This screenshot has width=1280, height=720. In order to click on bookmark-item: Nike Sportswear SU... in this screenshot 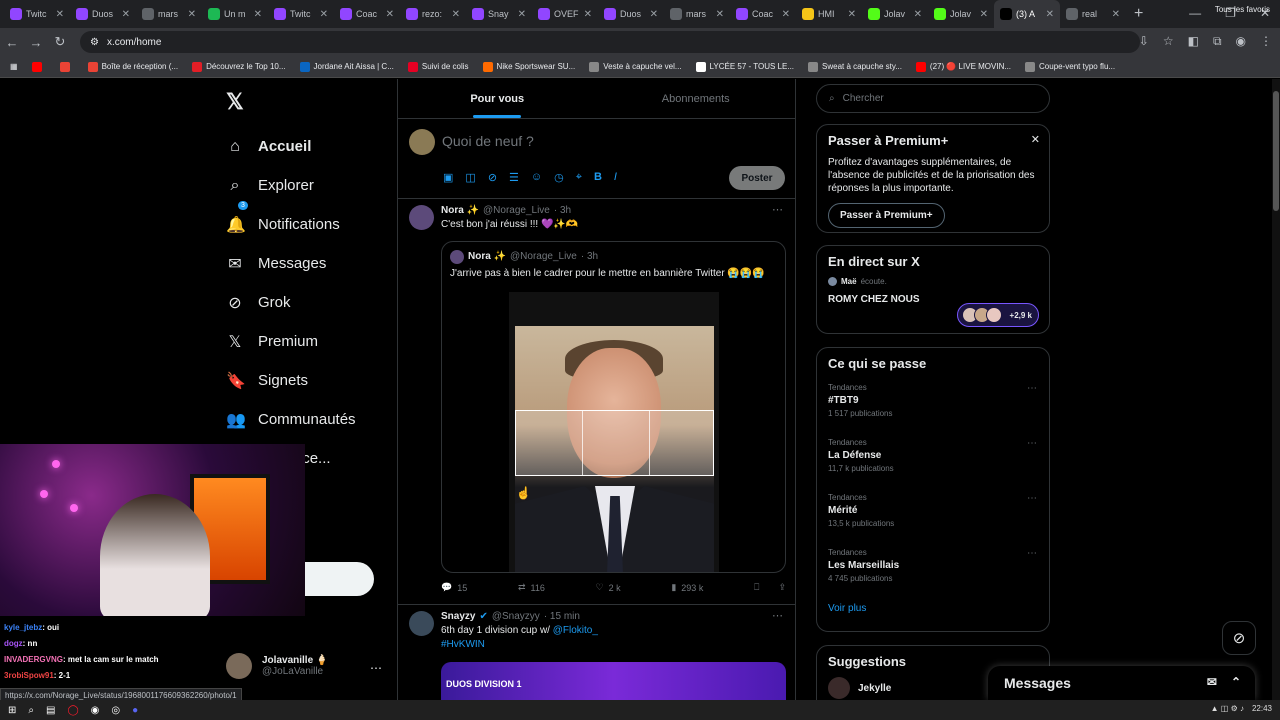, I will do `click(528, 66)`.